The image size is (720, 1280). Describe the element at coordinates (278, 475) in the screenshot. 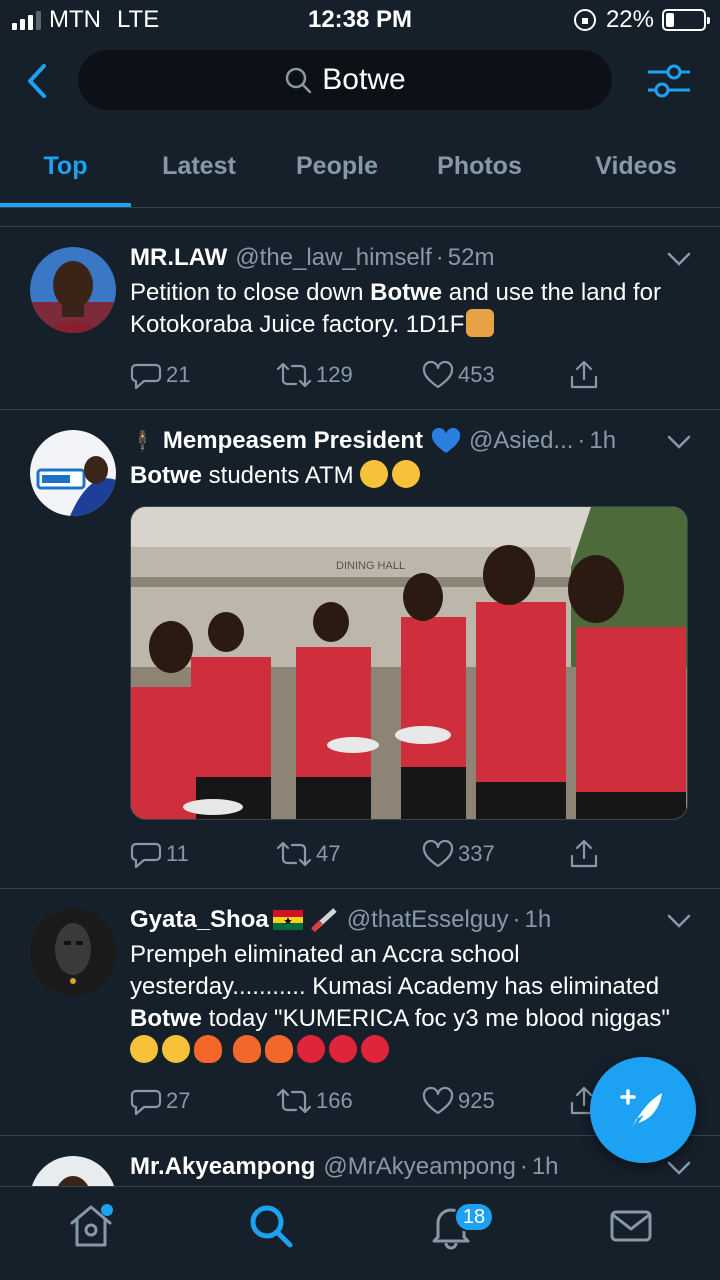

I see `tweet-text-segment: students ATM` at that location.